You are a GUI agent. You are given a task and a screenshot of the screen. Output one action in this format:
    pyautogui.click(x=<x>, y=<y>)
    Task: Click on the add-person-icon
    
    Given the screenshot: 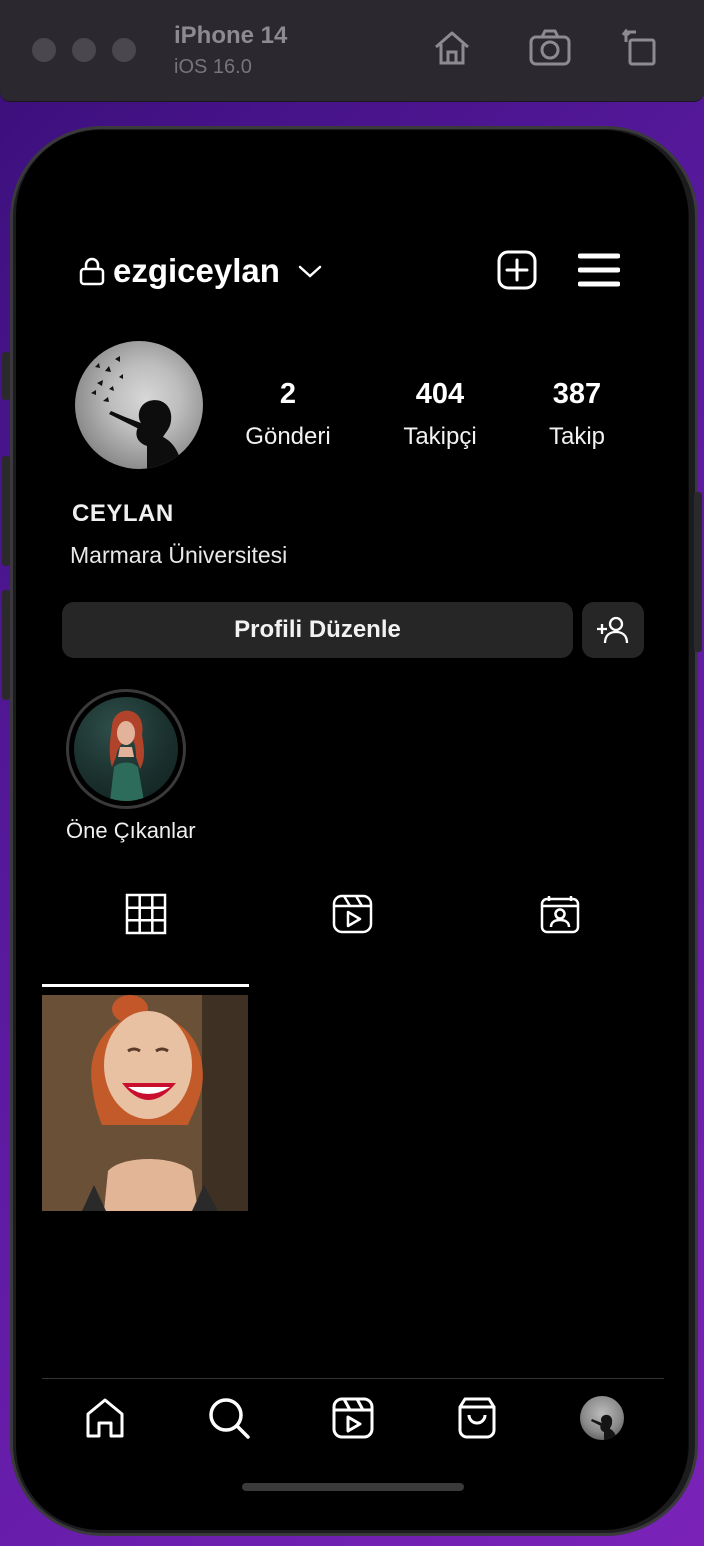 What is the action you would take?
    pyautogui.click(x=613, y=630)
    